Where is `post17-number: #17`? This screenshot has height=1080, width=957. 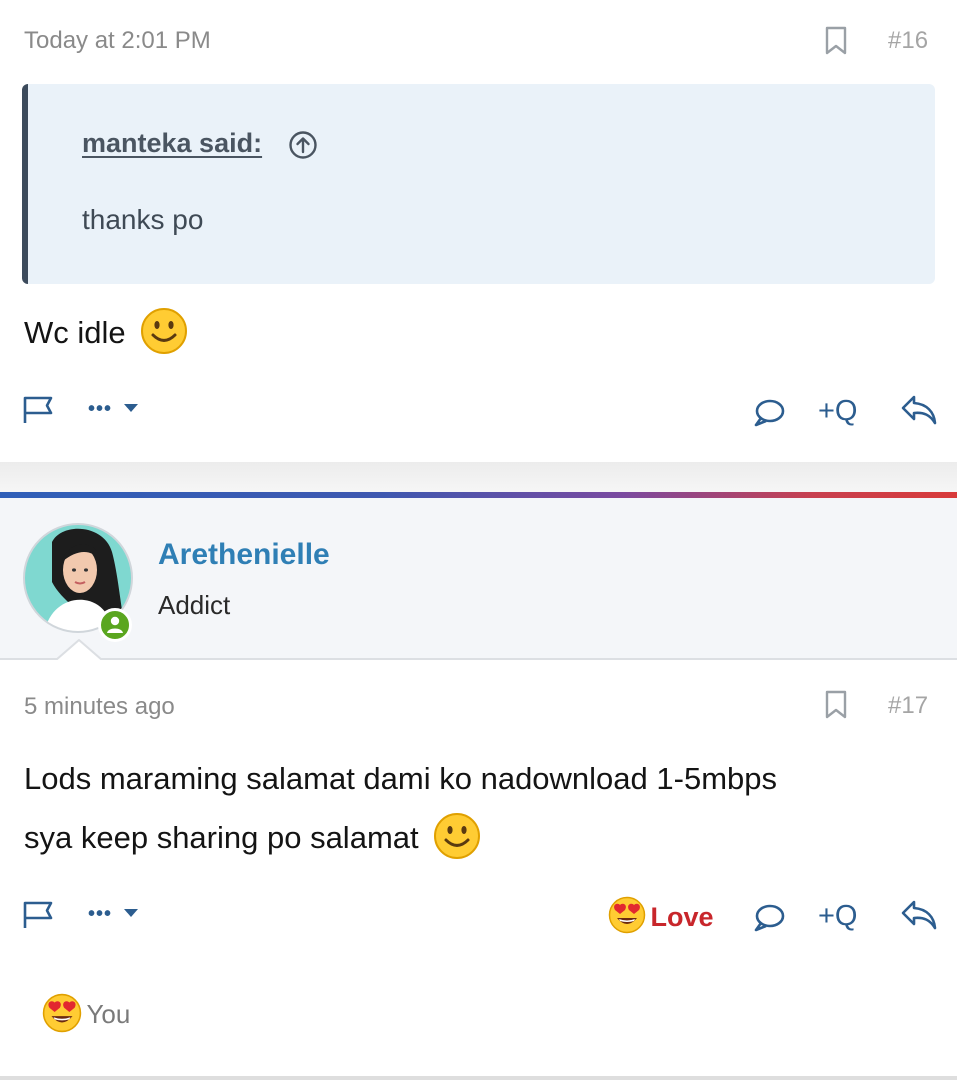
post17-number: #17 is located at coordinates (908, 706).